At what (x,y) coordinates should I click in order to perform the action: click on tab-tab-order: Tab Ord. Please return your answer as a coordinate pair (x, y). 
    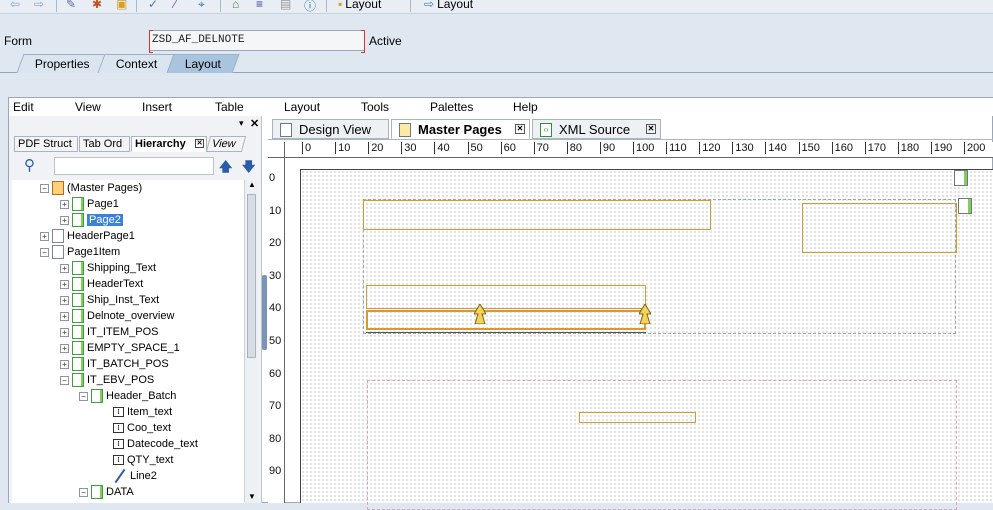
    Looking at the image, I should click on (104, 144).